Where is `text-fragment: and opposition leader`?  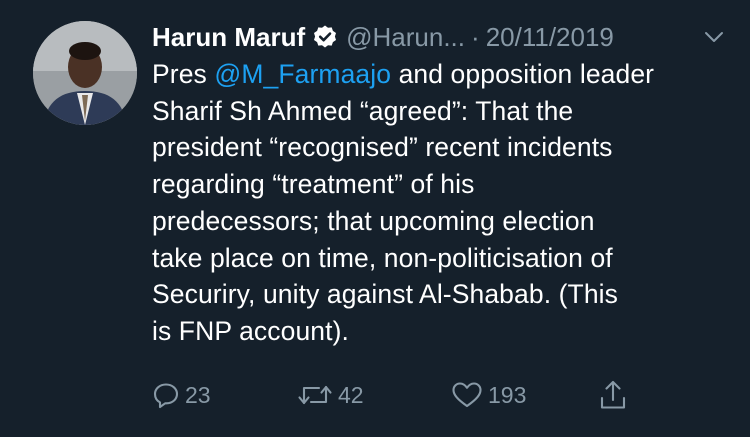 text-fragment: and opposition leader is located at coordinates (523, 74).